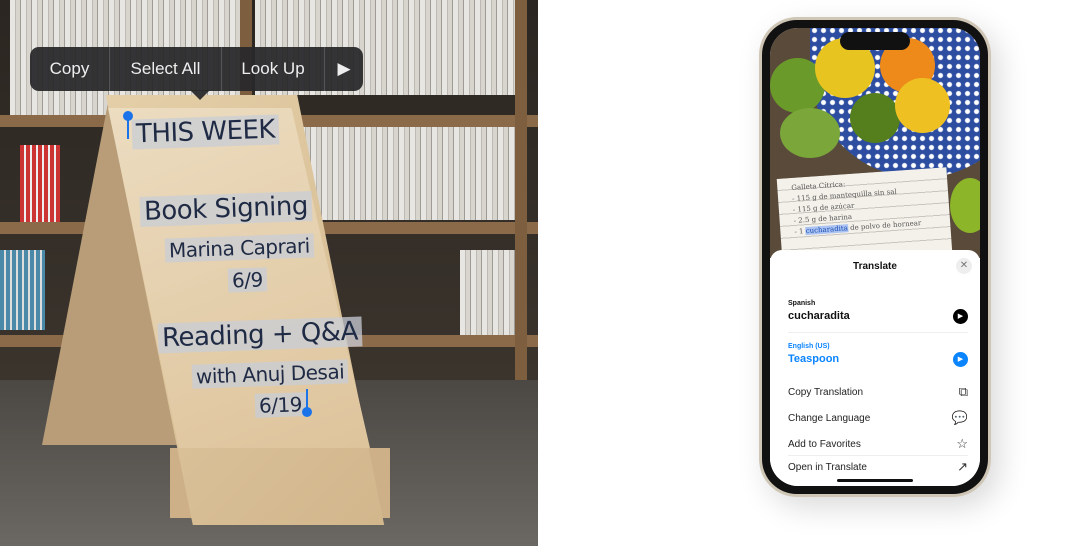  What do you see at coordinates (922, 105) in the screenshot?
I see `lemon` at bounding box center [922, 105].